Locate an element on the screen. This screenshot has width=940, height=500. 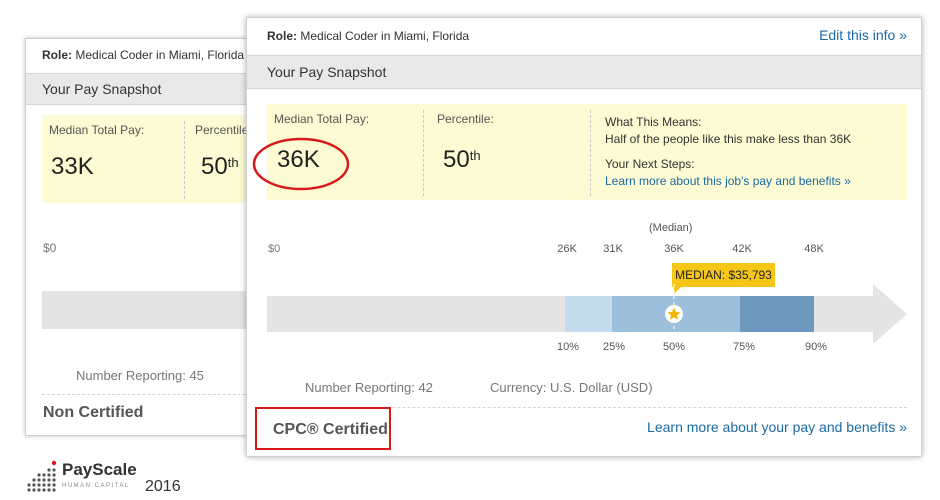
certification-label: Non Certified is located at coordinates (93, 412).